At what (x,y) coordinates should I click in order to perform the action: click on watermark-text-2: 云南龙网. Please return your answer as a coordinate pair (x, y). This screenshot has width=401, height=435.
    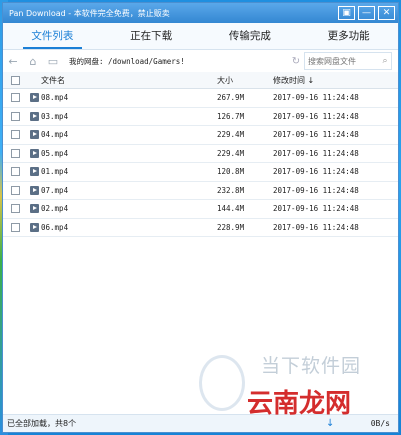
    Looking at the image, I should click on (299, 404).